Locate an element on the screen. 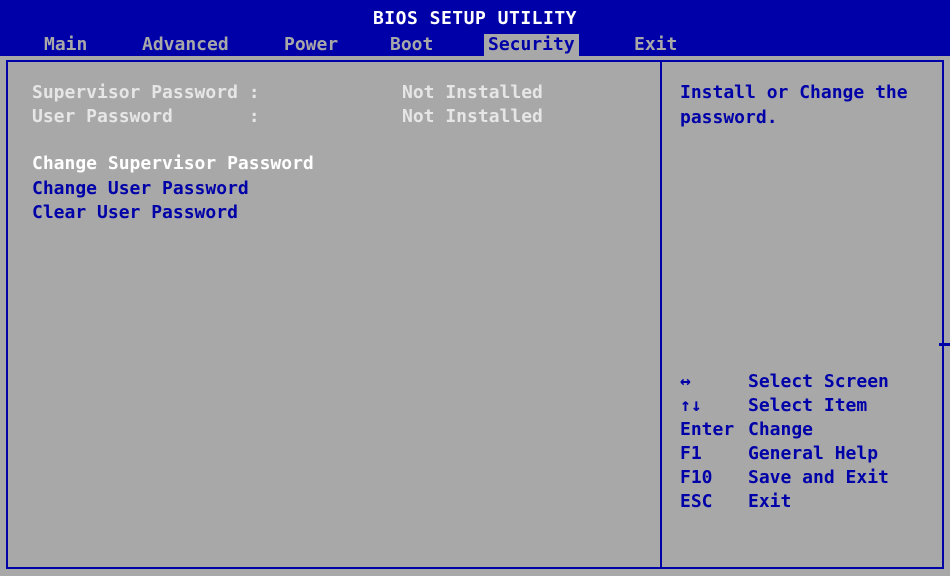  bios-title: BIOS SETUP UTILITY is located at coordinates (475, 18).